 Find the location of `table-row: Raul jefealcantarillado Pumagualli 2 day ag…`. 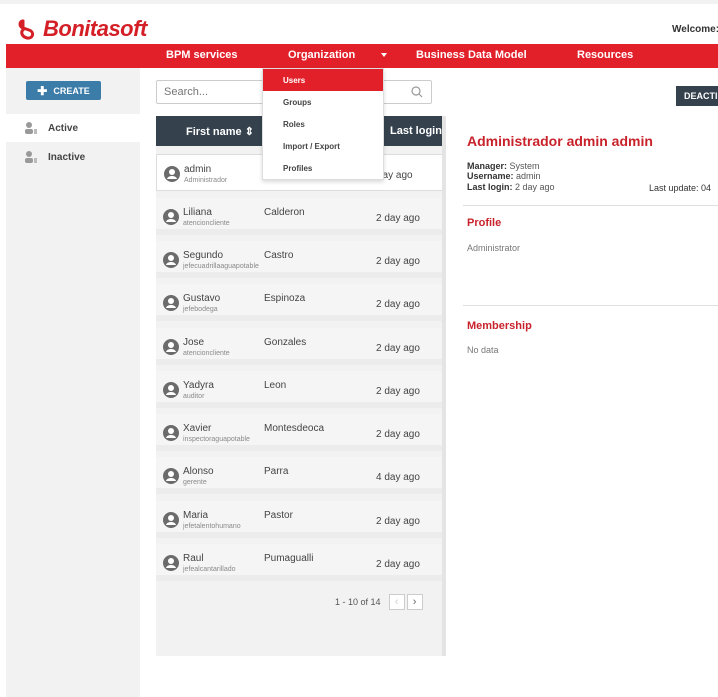

table-row: Raul jefealcantarillado Pumagualli 2 day ag… is located at coordinates (301, 562).